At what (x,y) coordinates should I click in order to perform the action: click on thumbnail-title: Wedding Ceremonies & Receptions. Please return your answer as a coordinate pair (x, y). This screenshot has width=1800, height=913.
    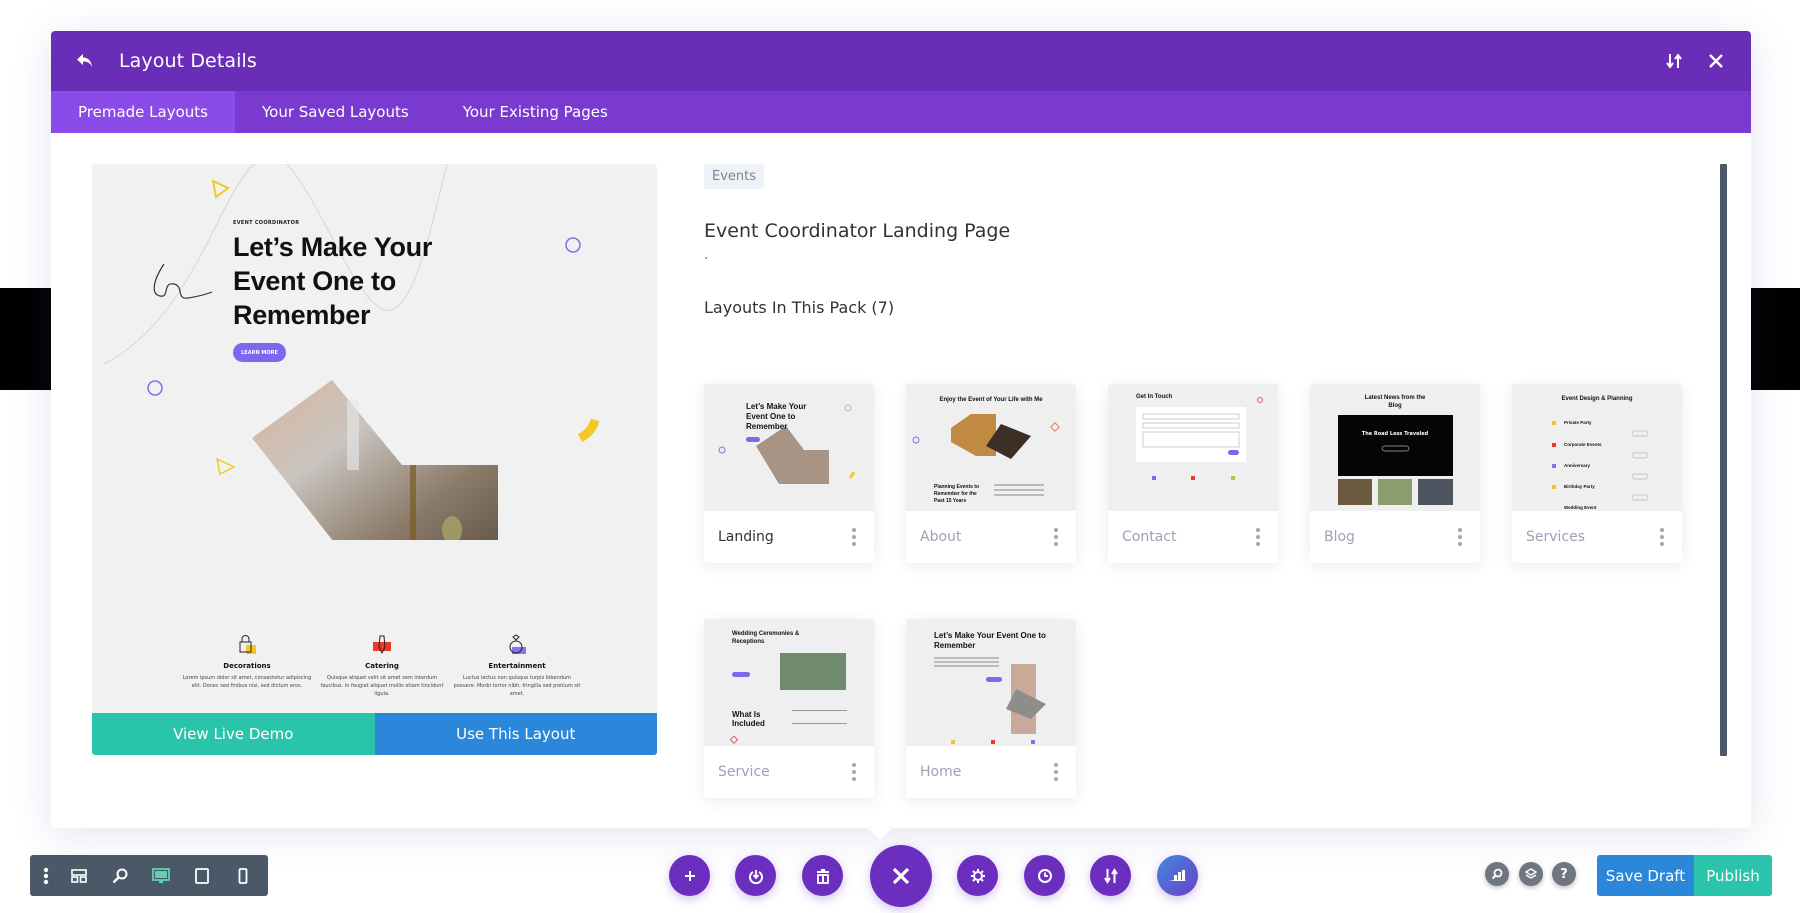
    Looking at the image, I should click on (766, 638).